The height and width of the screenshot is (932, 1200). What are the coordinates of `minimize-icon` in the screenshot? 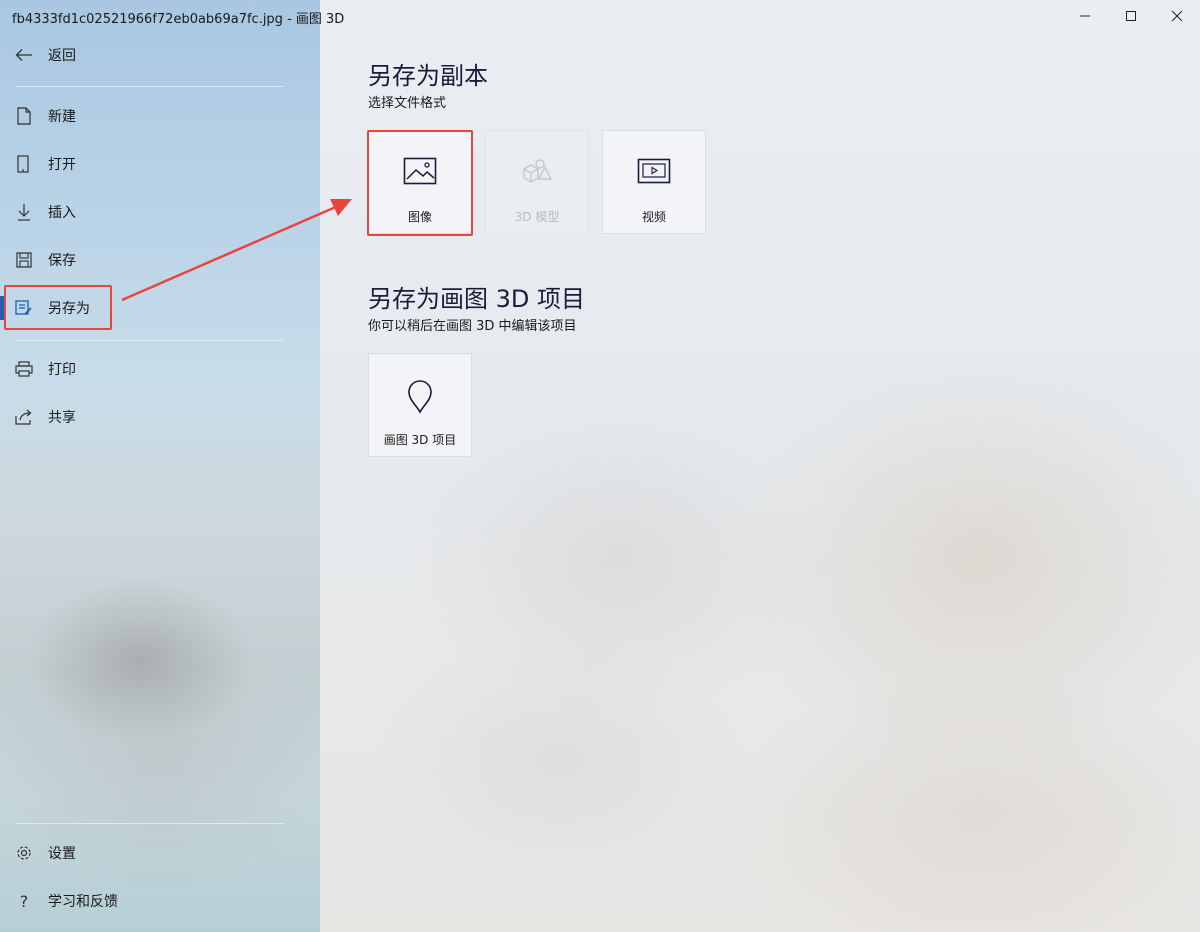 It's located at (1085, 16).